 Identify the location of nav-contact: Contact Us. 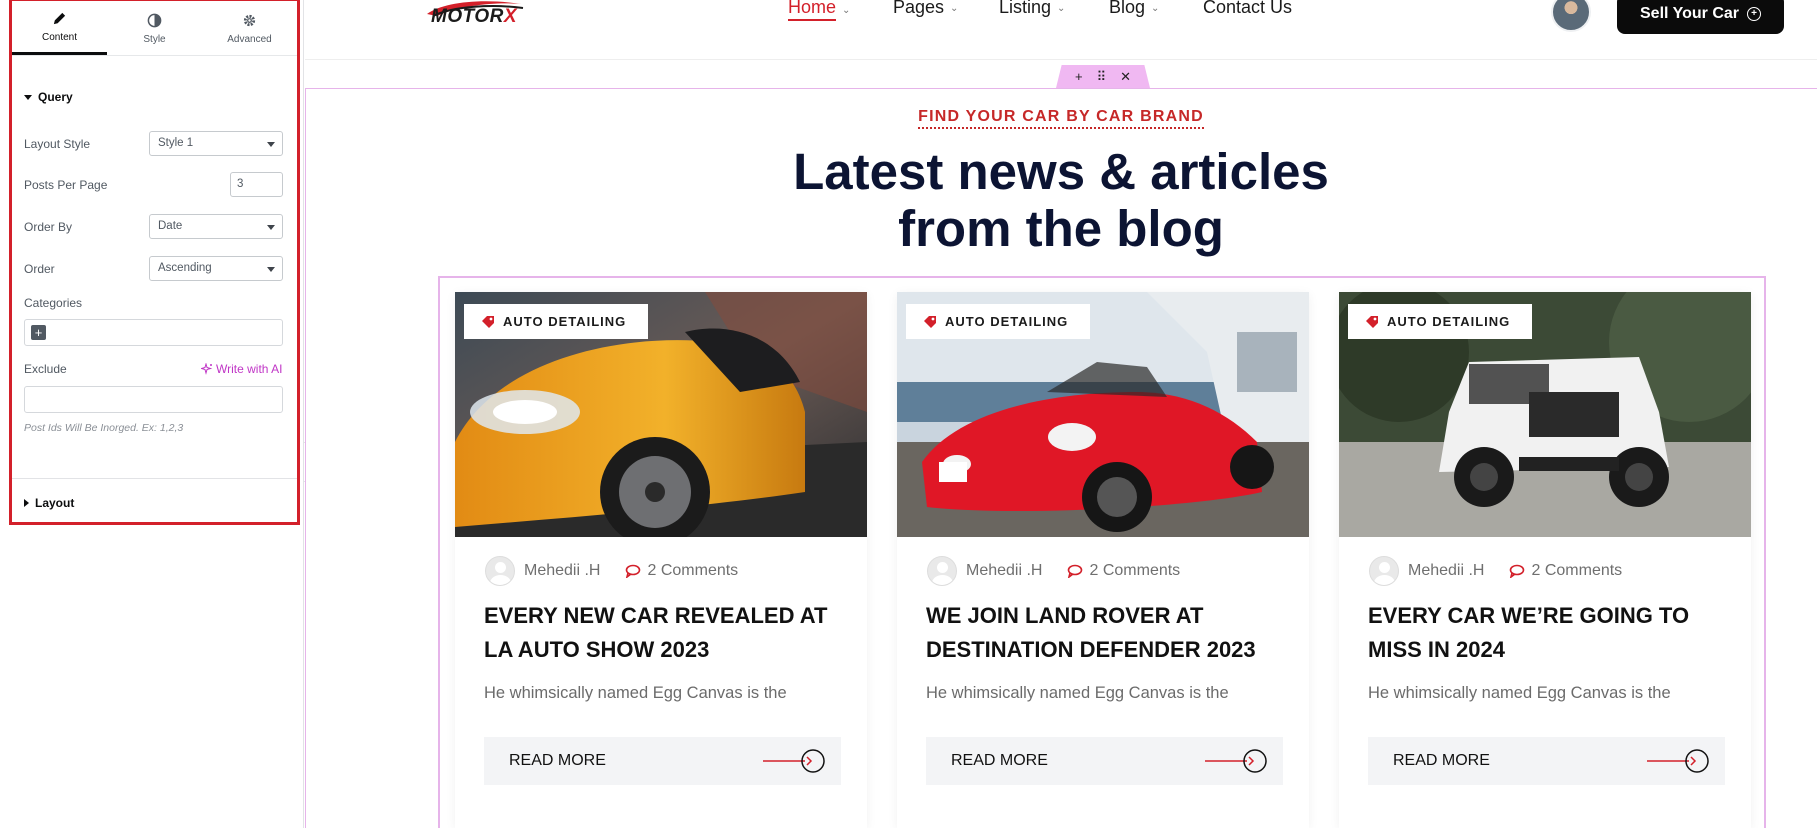
(1247, 9).